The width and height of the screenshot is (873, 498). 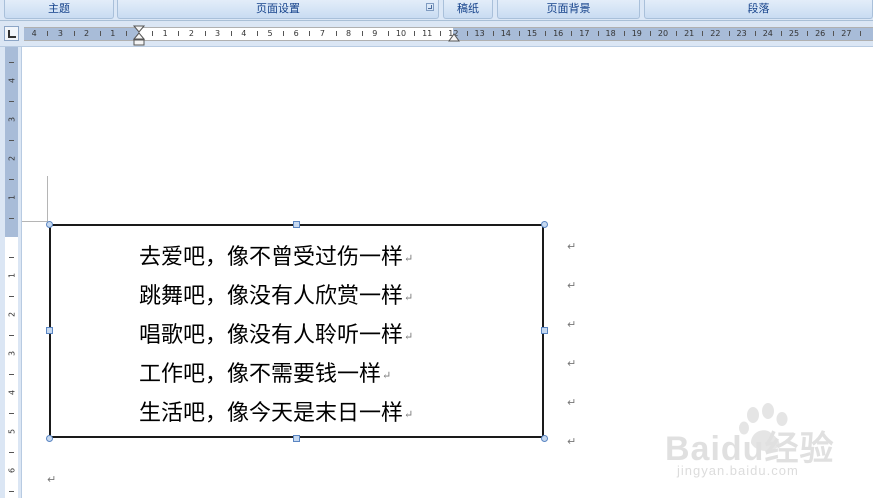 I want to click on ribbon-group-page-setup: 页面设置, so click(x=278, y=9).